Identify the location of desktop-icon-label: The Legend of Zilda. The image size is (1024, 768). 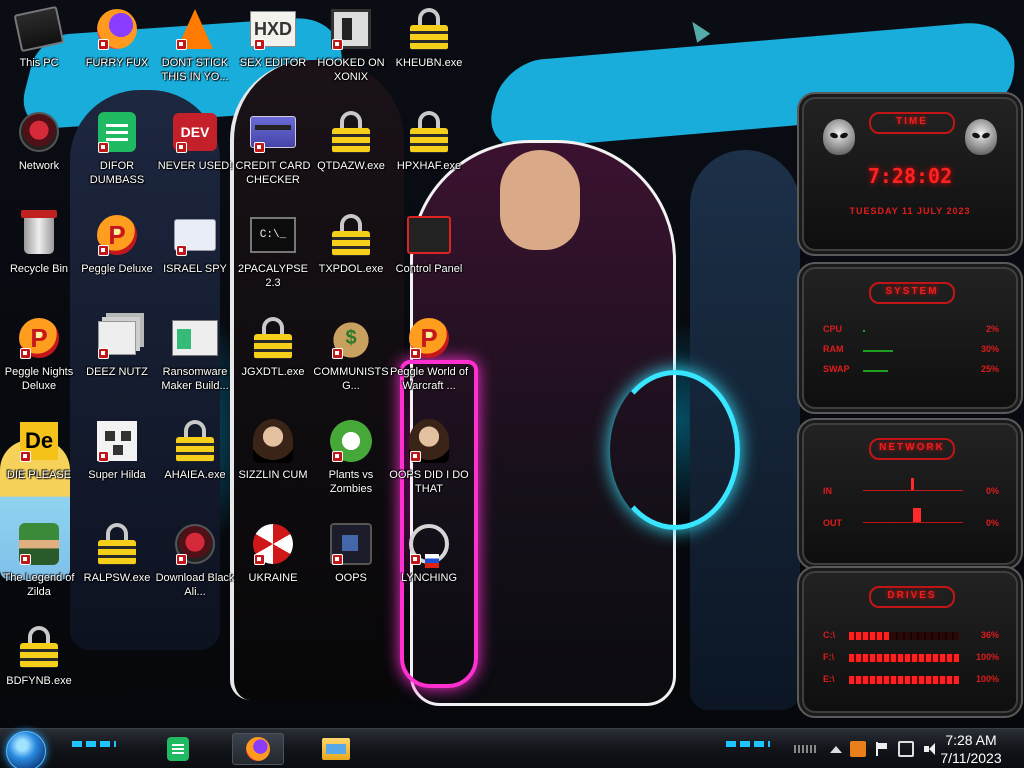
(39, 585).